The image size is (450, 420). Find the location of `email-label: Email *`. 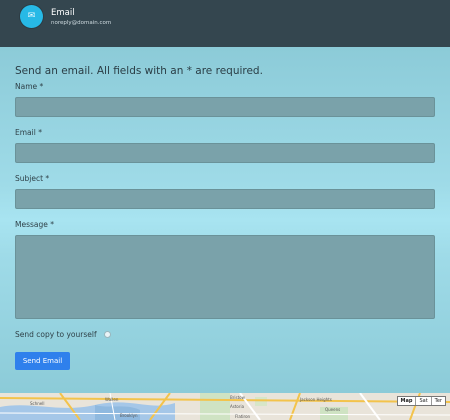

email-label: Email * is located at coordinates (28, 132).